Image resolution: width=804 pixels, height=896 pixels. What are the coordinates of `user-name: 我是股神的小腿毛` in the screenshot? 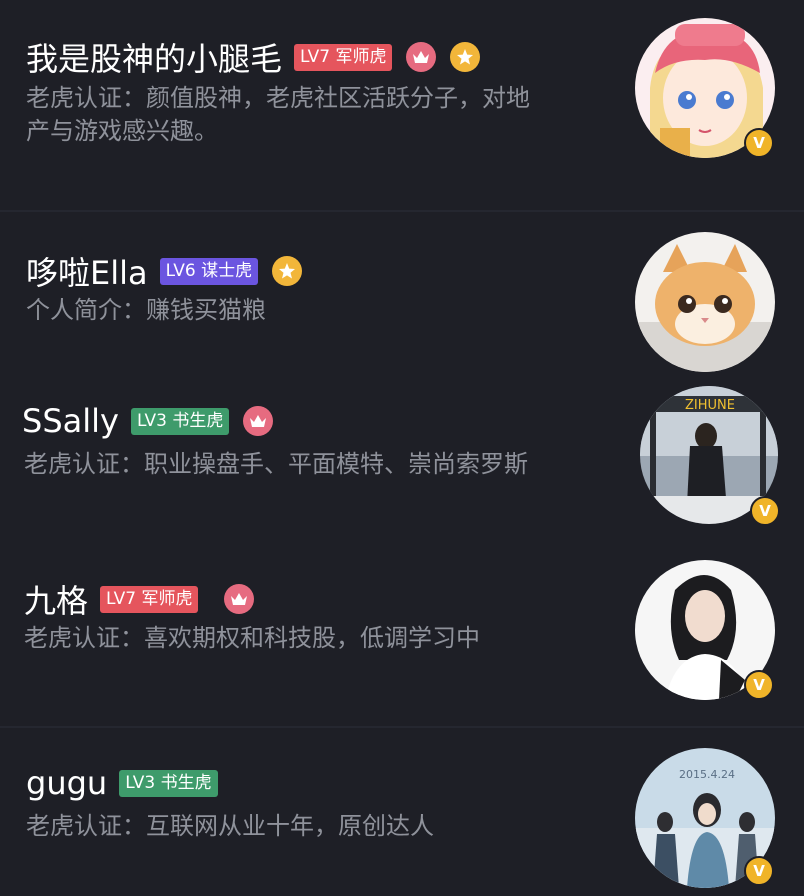 It's located at (154, 57).